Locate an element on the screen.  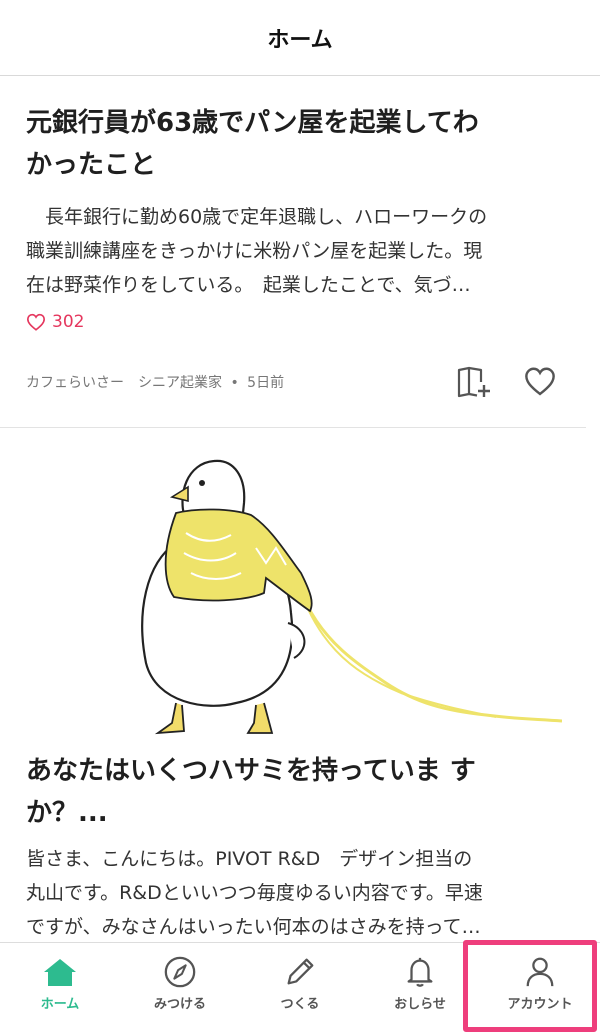
tab-label: ホーム is located at coordinates (60, 1004).